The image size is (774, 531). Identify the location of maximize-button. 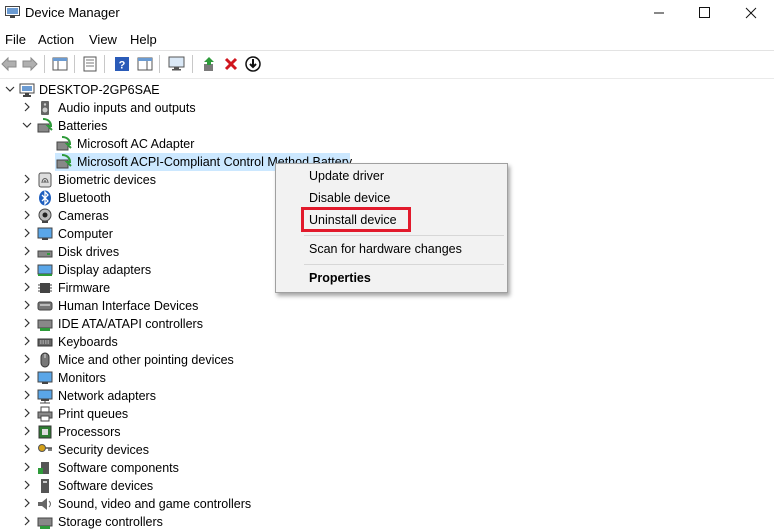
(705, 13).